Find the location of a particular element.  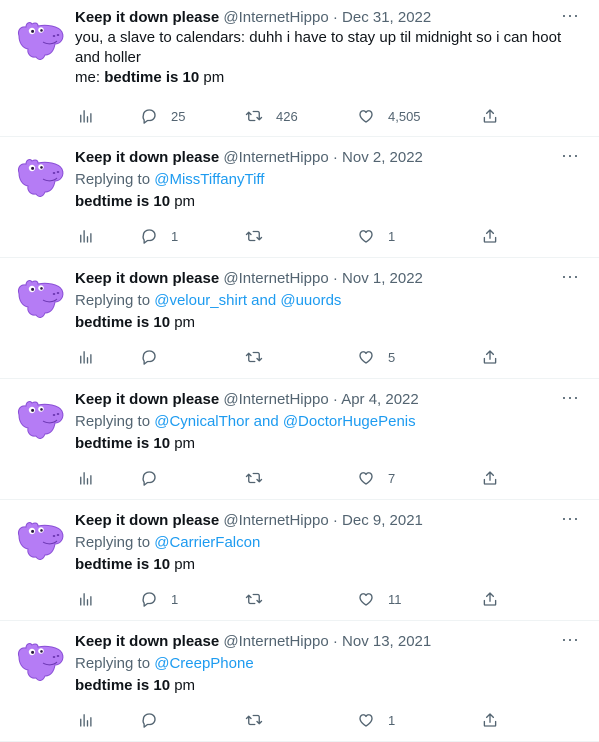

timestamp: Nov 13, 2021 is located at coordinates (386, 641).